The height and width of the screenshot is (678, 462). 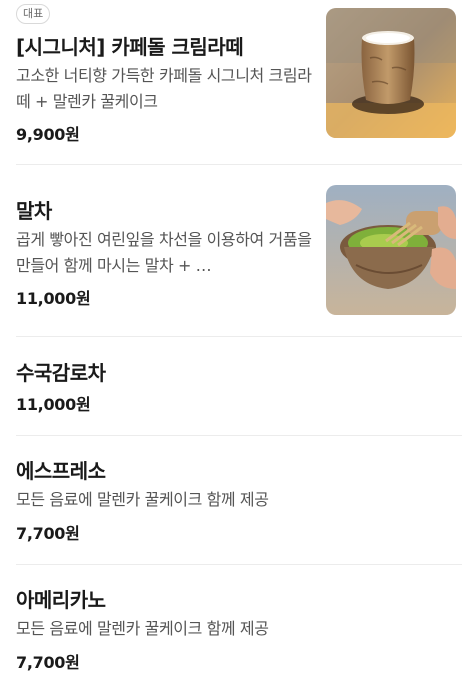 What do you see at coordinates (61, 471) in the screenshot?
I see `menu-item-name: 에스프레소` at bounding box center [61, 471].